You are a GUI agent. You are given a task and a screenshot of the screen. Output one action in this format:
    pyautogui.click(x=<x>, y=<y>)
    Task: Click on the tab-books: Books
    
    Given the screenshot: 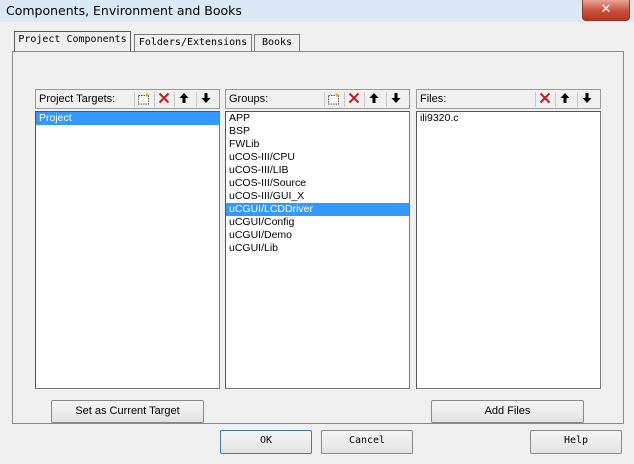 What is the action you would take?
    pyautogui.click(x=277, y=42)
    